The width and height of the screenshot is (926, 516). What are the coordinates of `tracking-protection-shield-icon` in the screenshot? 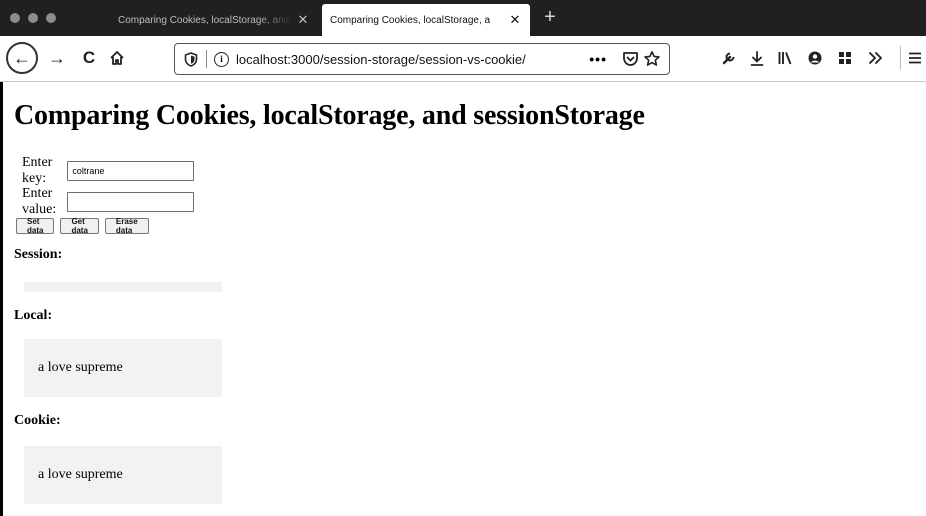 It's located at (191, 59).